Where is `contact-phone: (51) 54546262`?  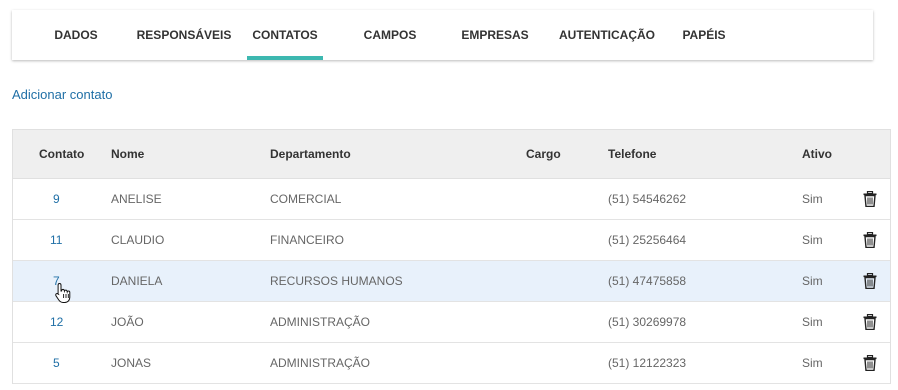 contact-phone: (51) 54546262 is located at coordinates (647, 199).